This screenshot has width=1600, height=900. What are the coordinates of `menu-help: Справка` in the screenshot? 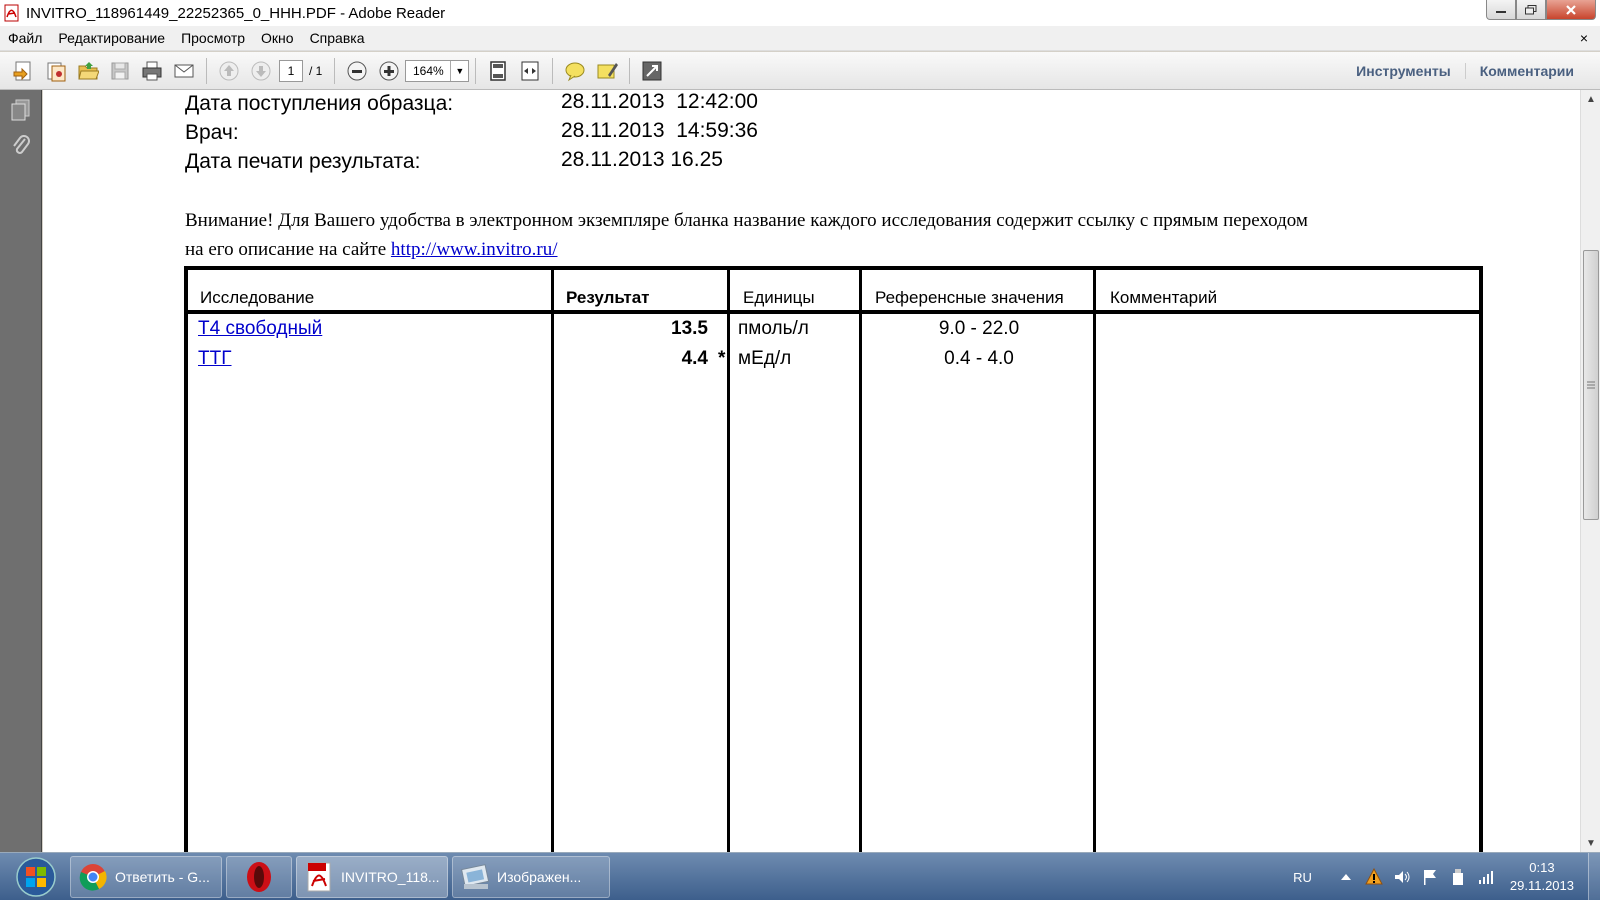 It's located at (337, 38).